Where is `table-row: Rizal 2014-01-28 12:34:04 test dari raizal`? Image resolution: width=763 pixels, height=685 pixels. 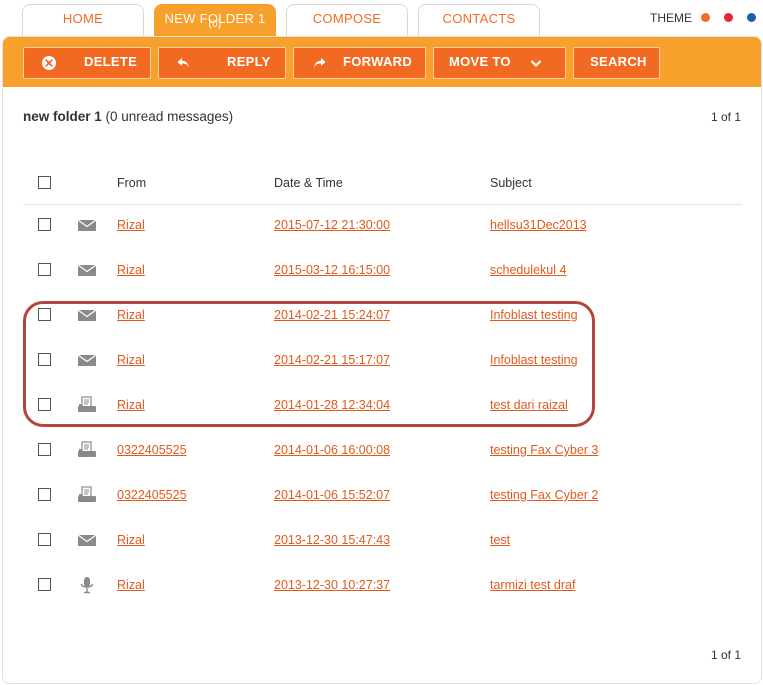
table-row: Rizal 2014-01-28 12:34:04 test dari raizal is located at coordinates (382, 407).